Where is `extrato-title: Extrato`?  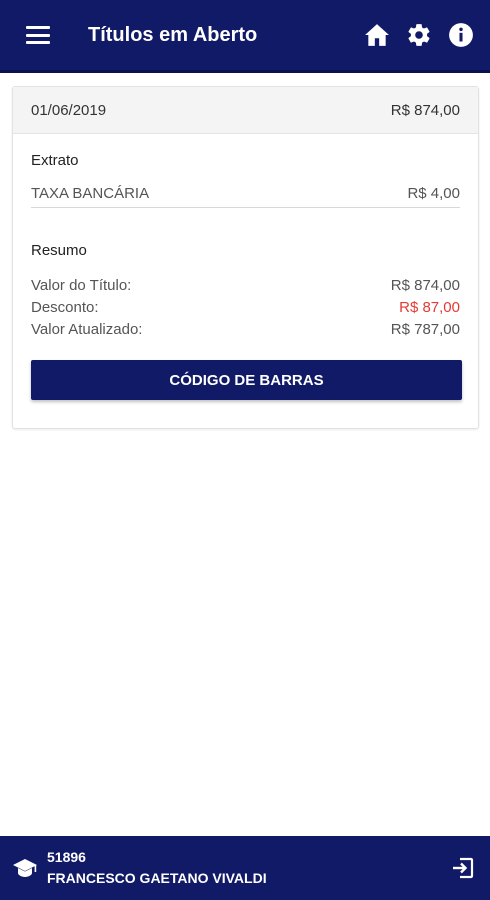
extrato-title: Extrato is located at coordinates (55, 160).